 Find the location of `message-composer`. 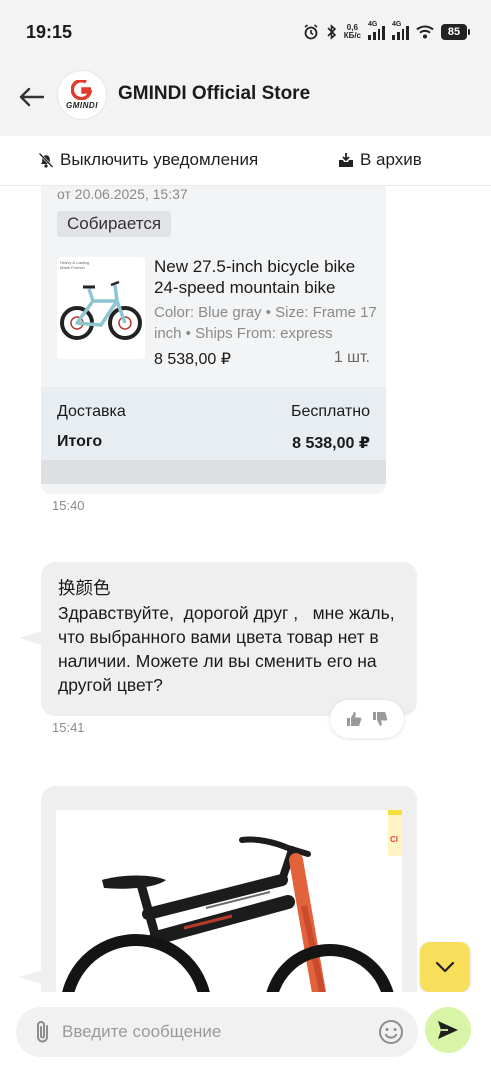

message-composer is located at coordinates (245, 1041).